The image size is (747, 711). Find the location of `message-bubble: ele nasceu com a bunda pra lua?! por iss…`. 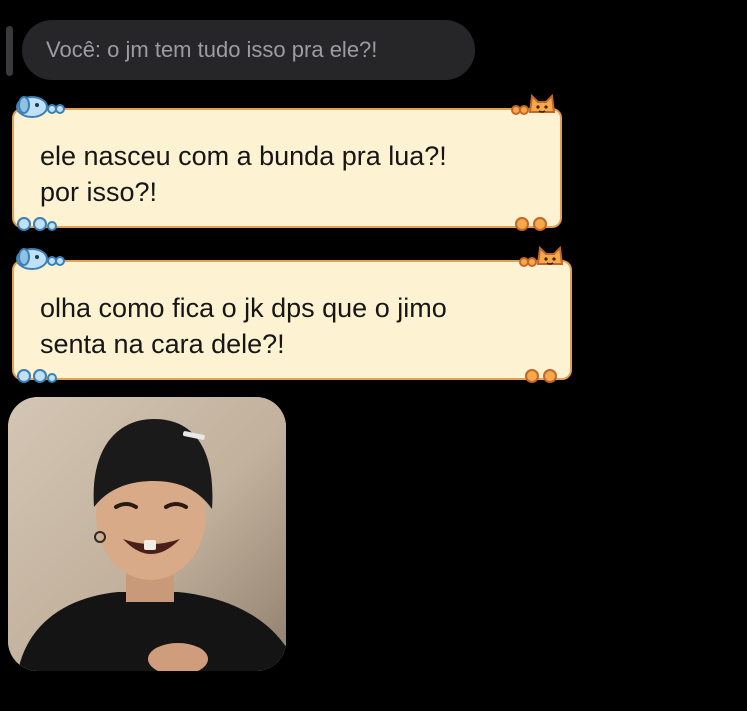

message-bubble: ele nasceu com a bunda pra lua?! por iss… is located at coordinates (287, 168).